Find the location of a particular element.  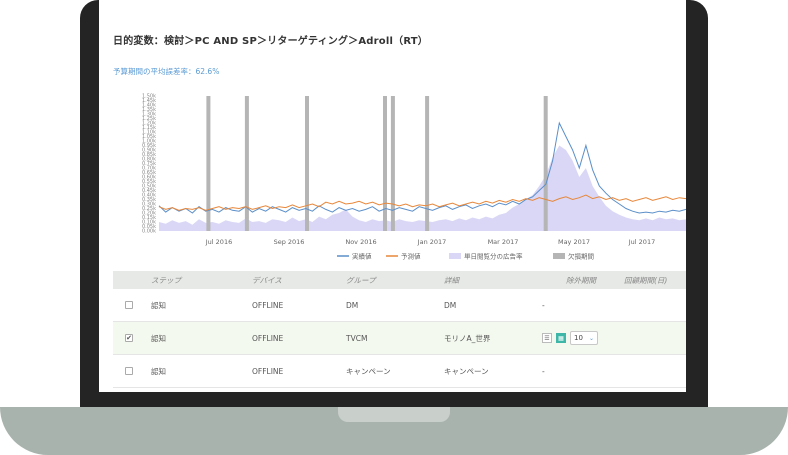

x-tick-label: May 2017 is located at coordinates (574, 242).